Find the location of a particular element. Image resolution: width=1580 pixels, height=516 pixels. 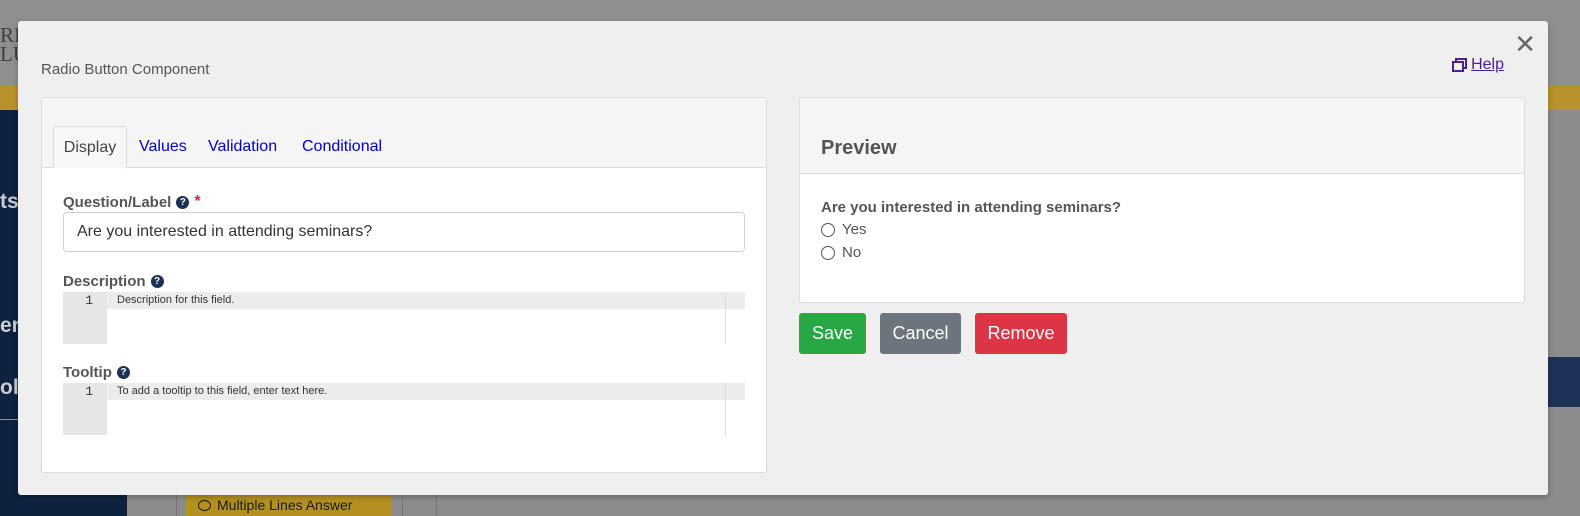

radio-option-label: Yes is located at coordinates (854, 229).